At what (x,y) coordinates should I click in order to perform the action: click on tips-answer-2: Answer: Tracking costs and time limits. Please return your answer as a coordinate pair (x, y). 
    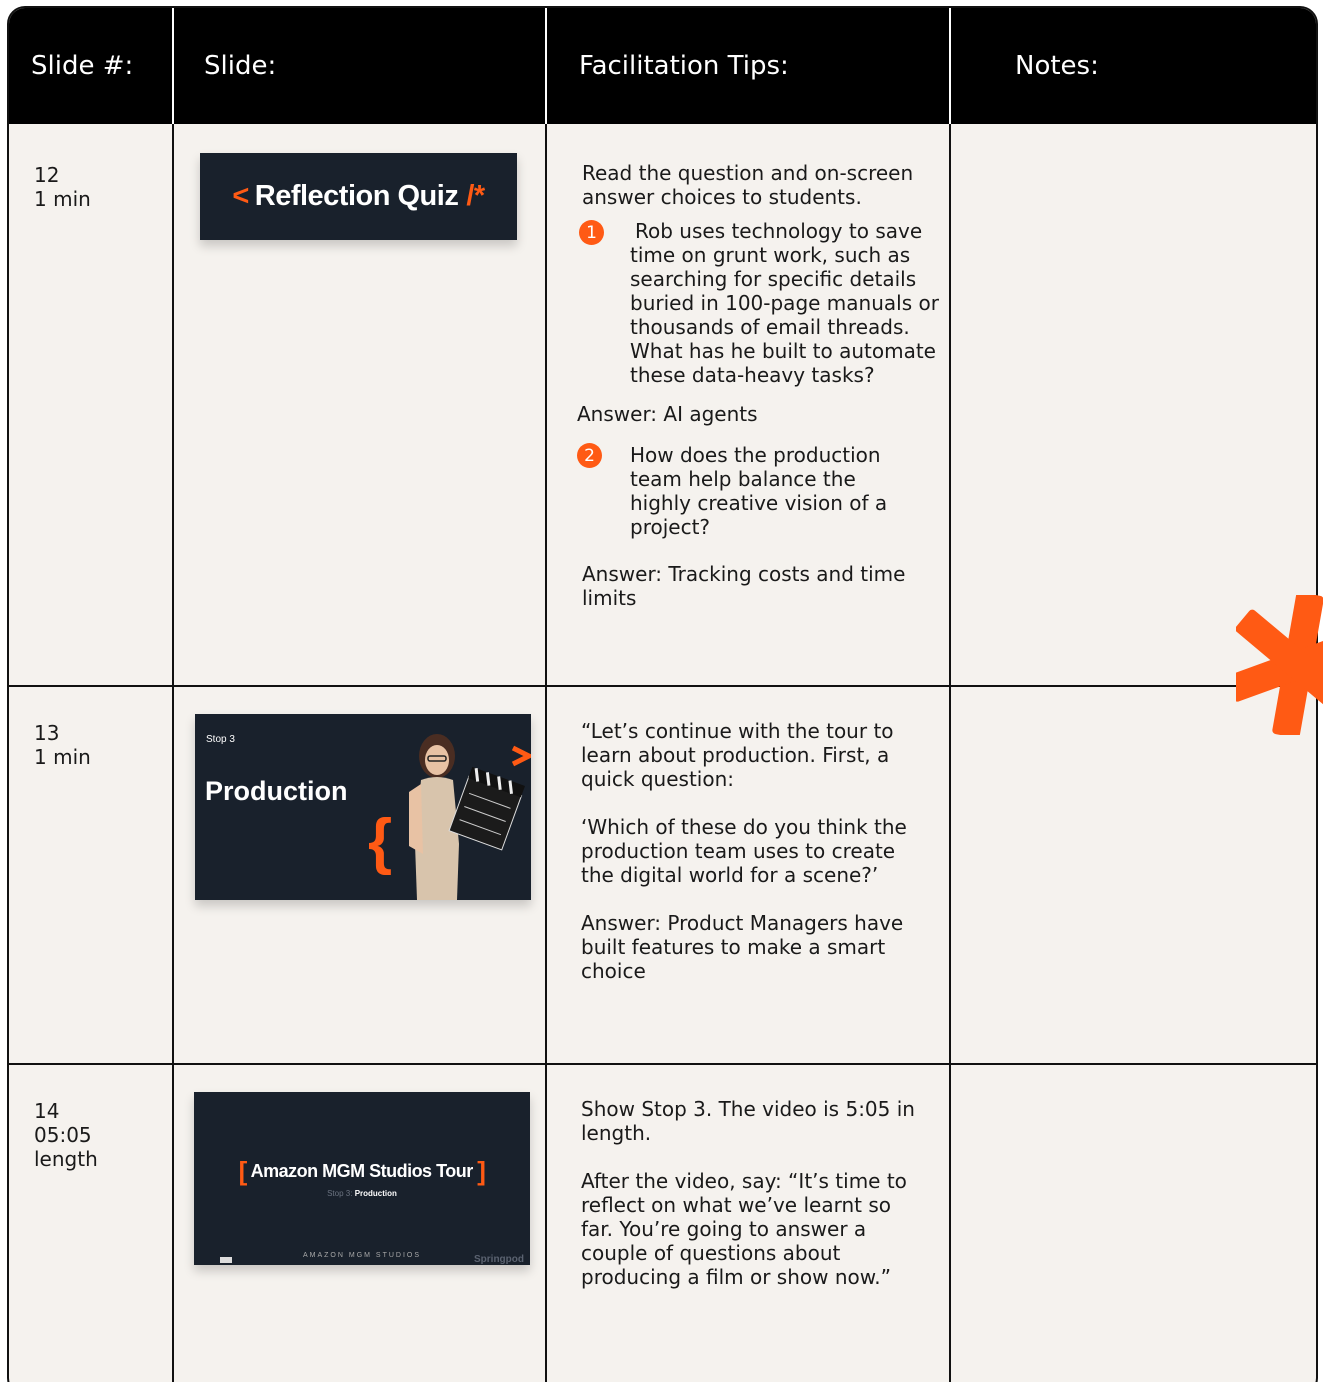
    Looking at the image, I should click on (744, 586).